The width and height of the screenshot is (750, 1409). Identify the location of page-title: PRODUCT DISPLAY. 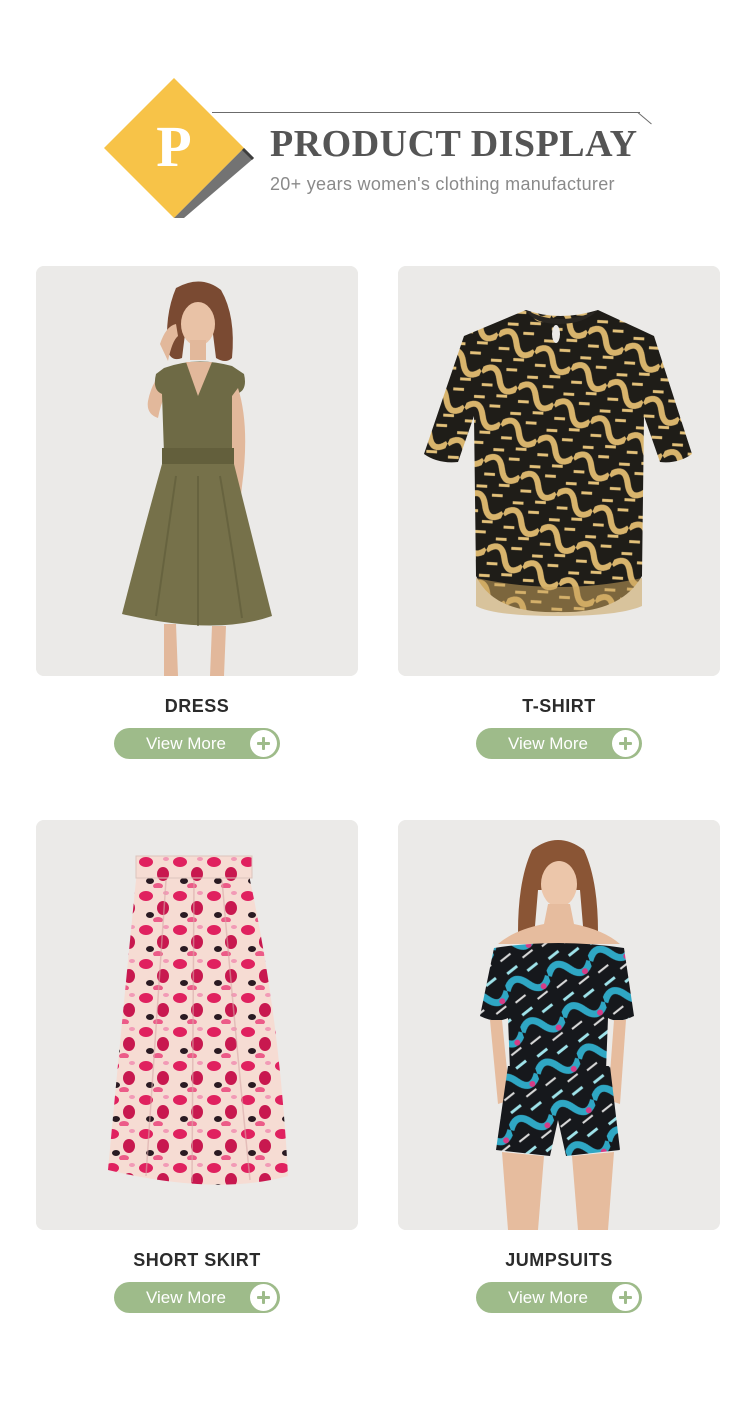
(454, 144).